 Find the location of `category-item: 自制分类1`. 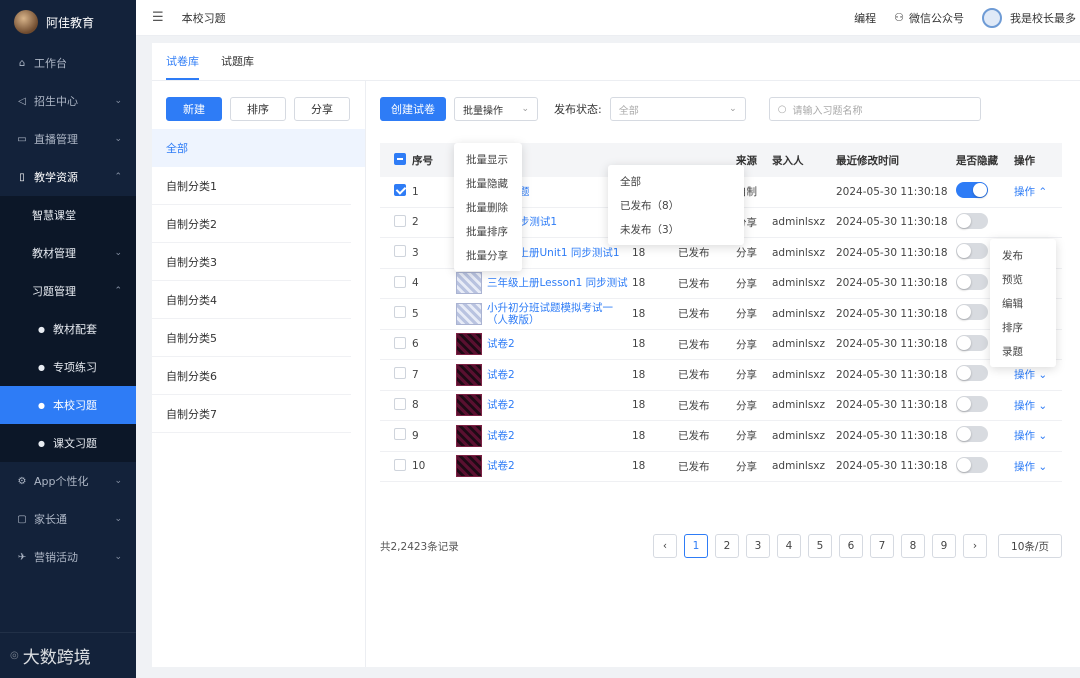

category-item: 自制分类1 is located at coordinates (251, 186).